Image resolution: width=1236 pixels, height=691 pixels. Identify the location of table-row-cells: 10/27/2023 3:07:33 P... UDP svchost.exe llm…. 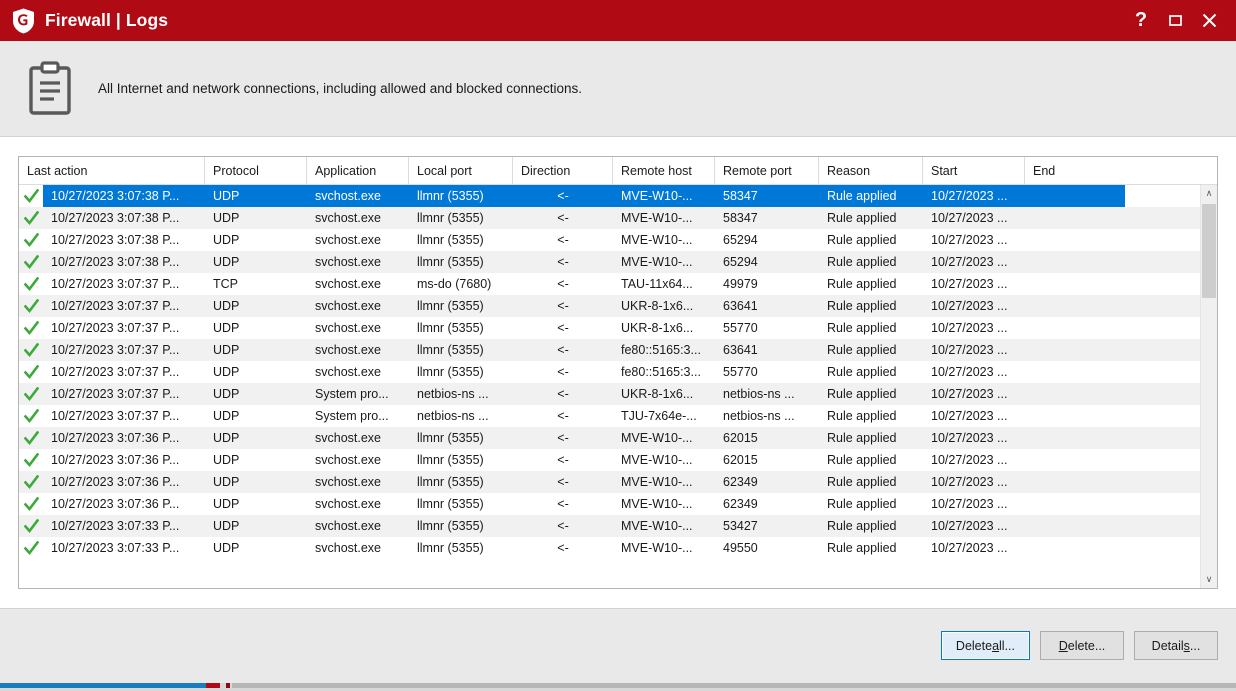
(584, 548).